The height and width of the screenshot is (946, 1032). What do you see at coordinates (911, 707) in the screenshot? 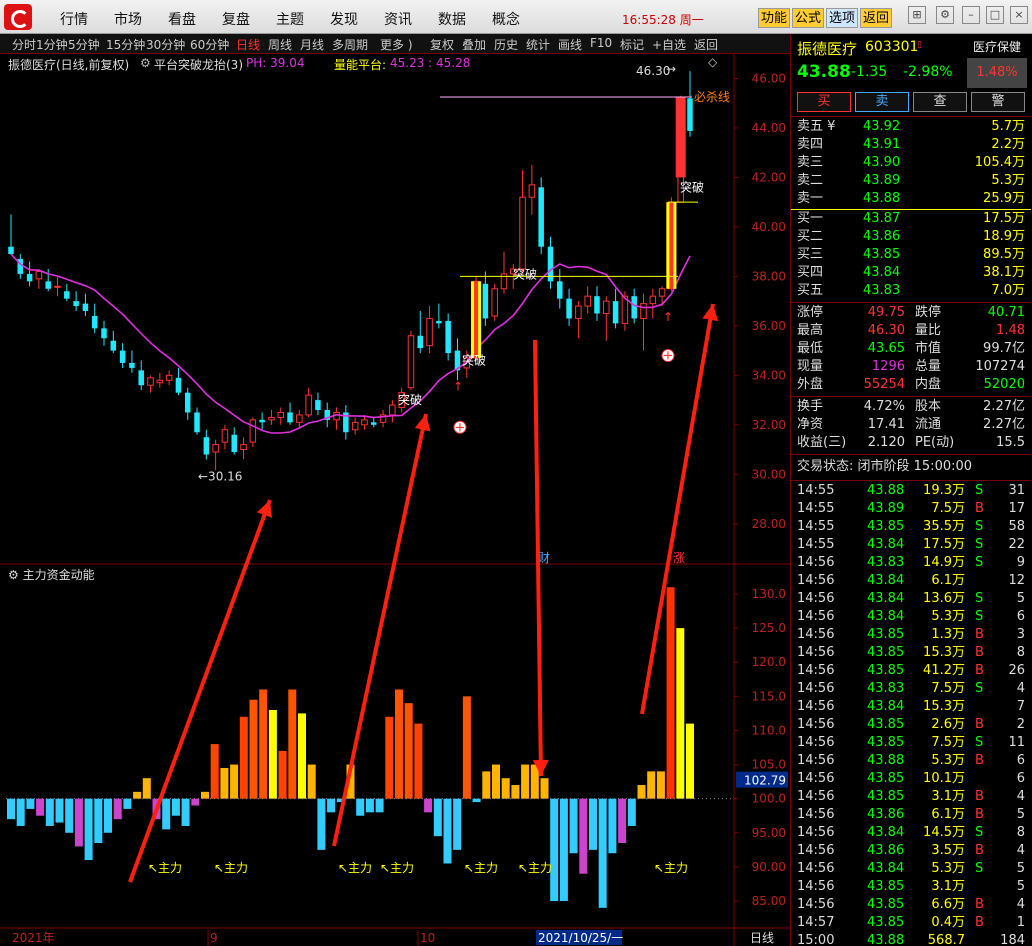
I see `tick-row: 14:56 43.84 15.3万 7` at bounding box center [911, 707].